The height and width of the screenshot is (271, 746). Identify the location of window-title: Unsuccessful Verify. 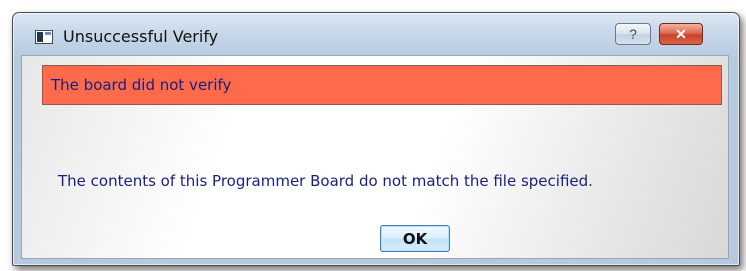
(141, 36).